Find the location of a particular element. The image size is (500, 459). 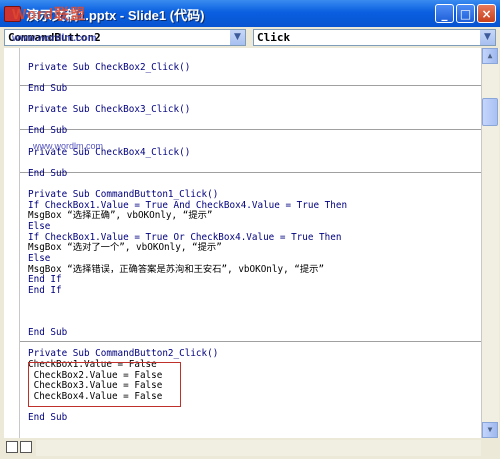

scroll-down-button: ▼ is located at coordinates (490, 430).